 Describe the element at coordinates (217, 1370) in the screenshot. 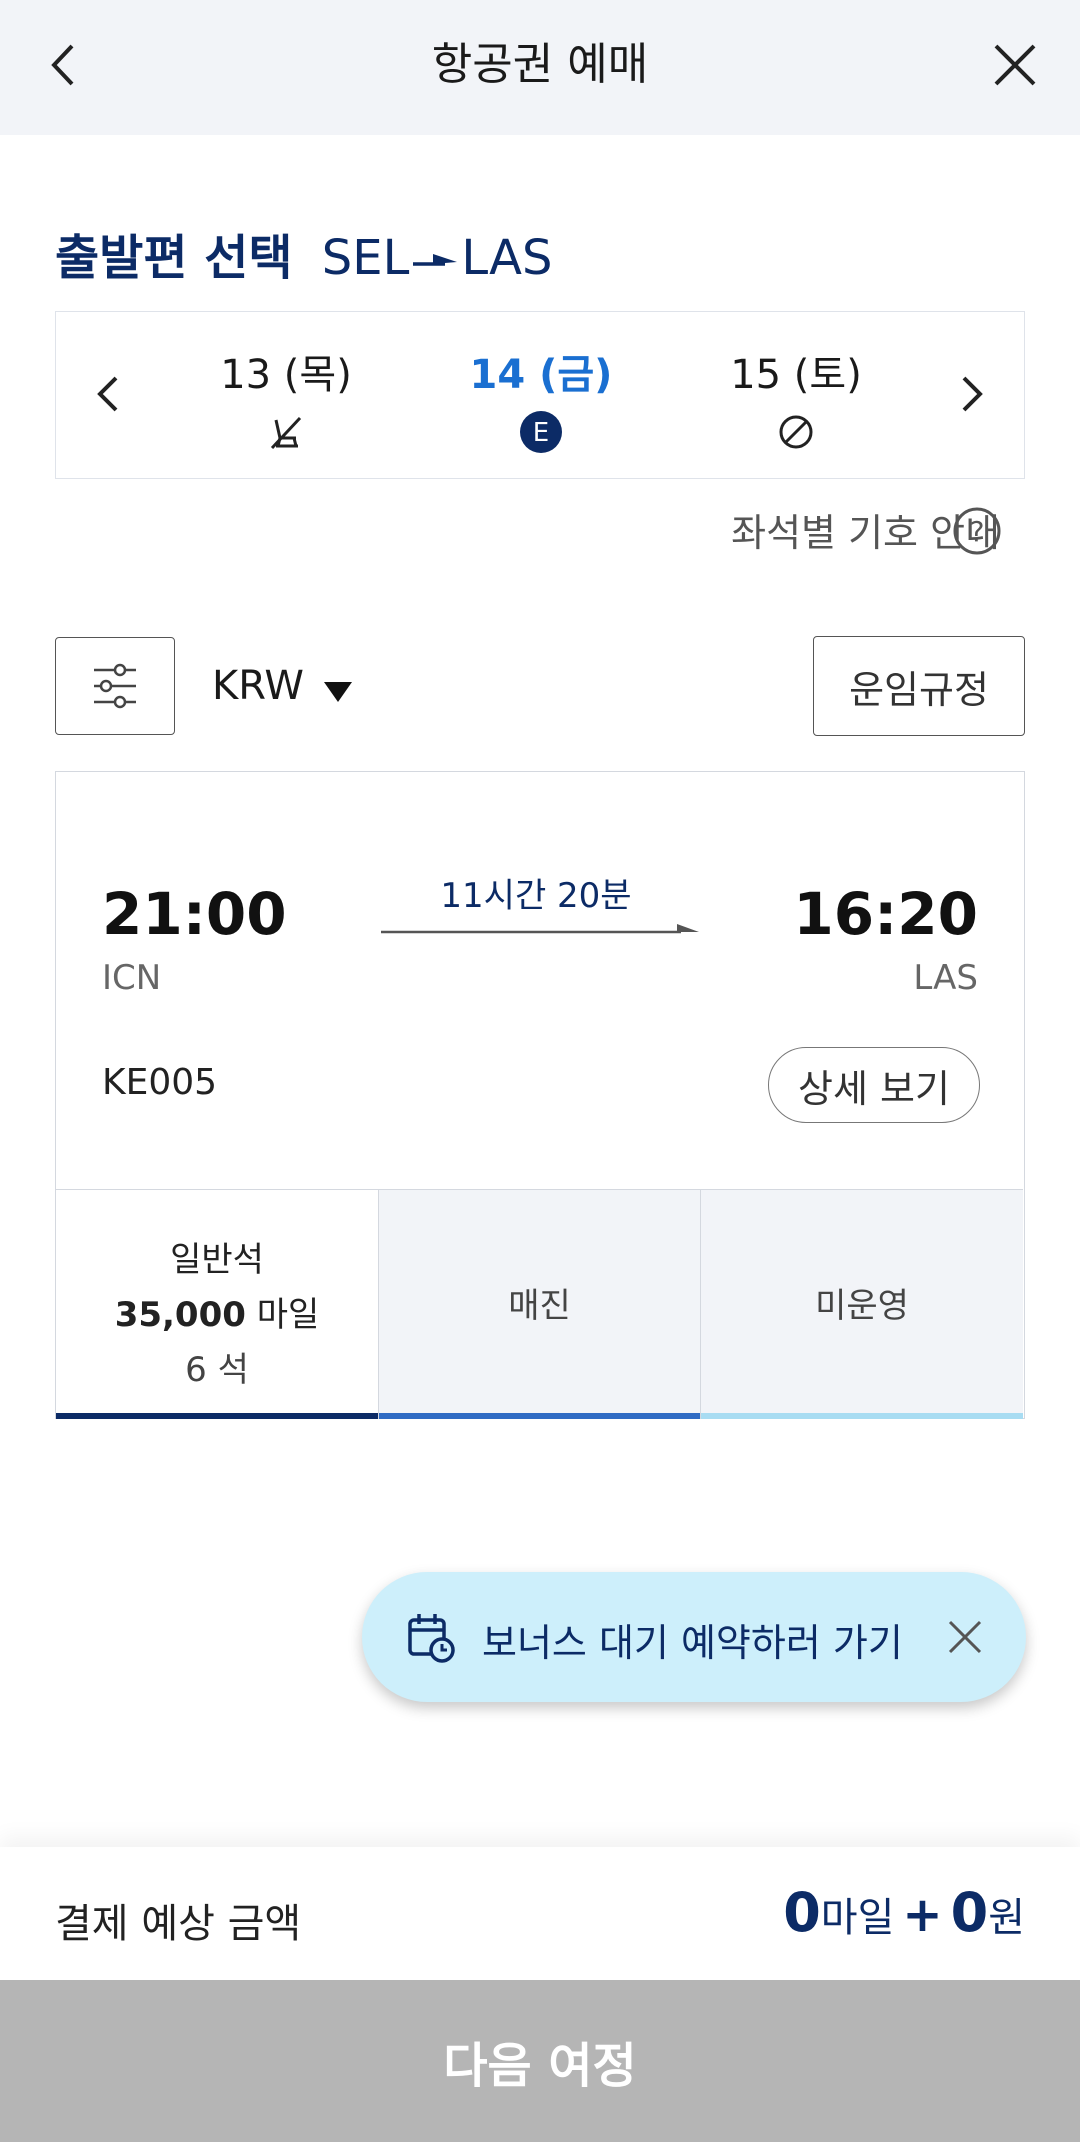

I see `seat-count: 6 석` at that location.